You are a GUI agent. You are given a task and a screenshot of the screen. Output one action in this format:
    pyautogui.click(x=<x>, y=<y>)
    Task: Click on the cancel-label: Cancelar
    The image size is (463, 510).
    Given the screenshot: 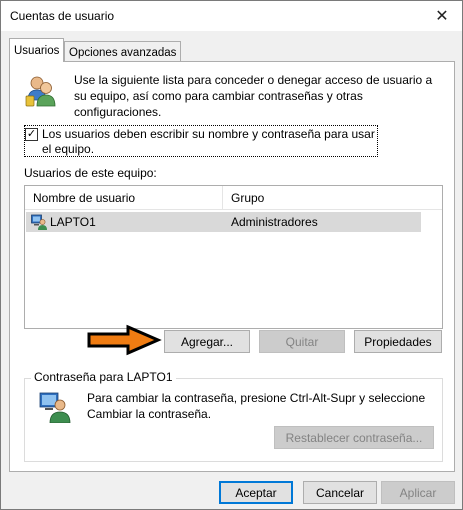 What is the action you would take?
    pyautogui.click(x=340, y=492)
    